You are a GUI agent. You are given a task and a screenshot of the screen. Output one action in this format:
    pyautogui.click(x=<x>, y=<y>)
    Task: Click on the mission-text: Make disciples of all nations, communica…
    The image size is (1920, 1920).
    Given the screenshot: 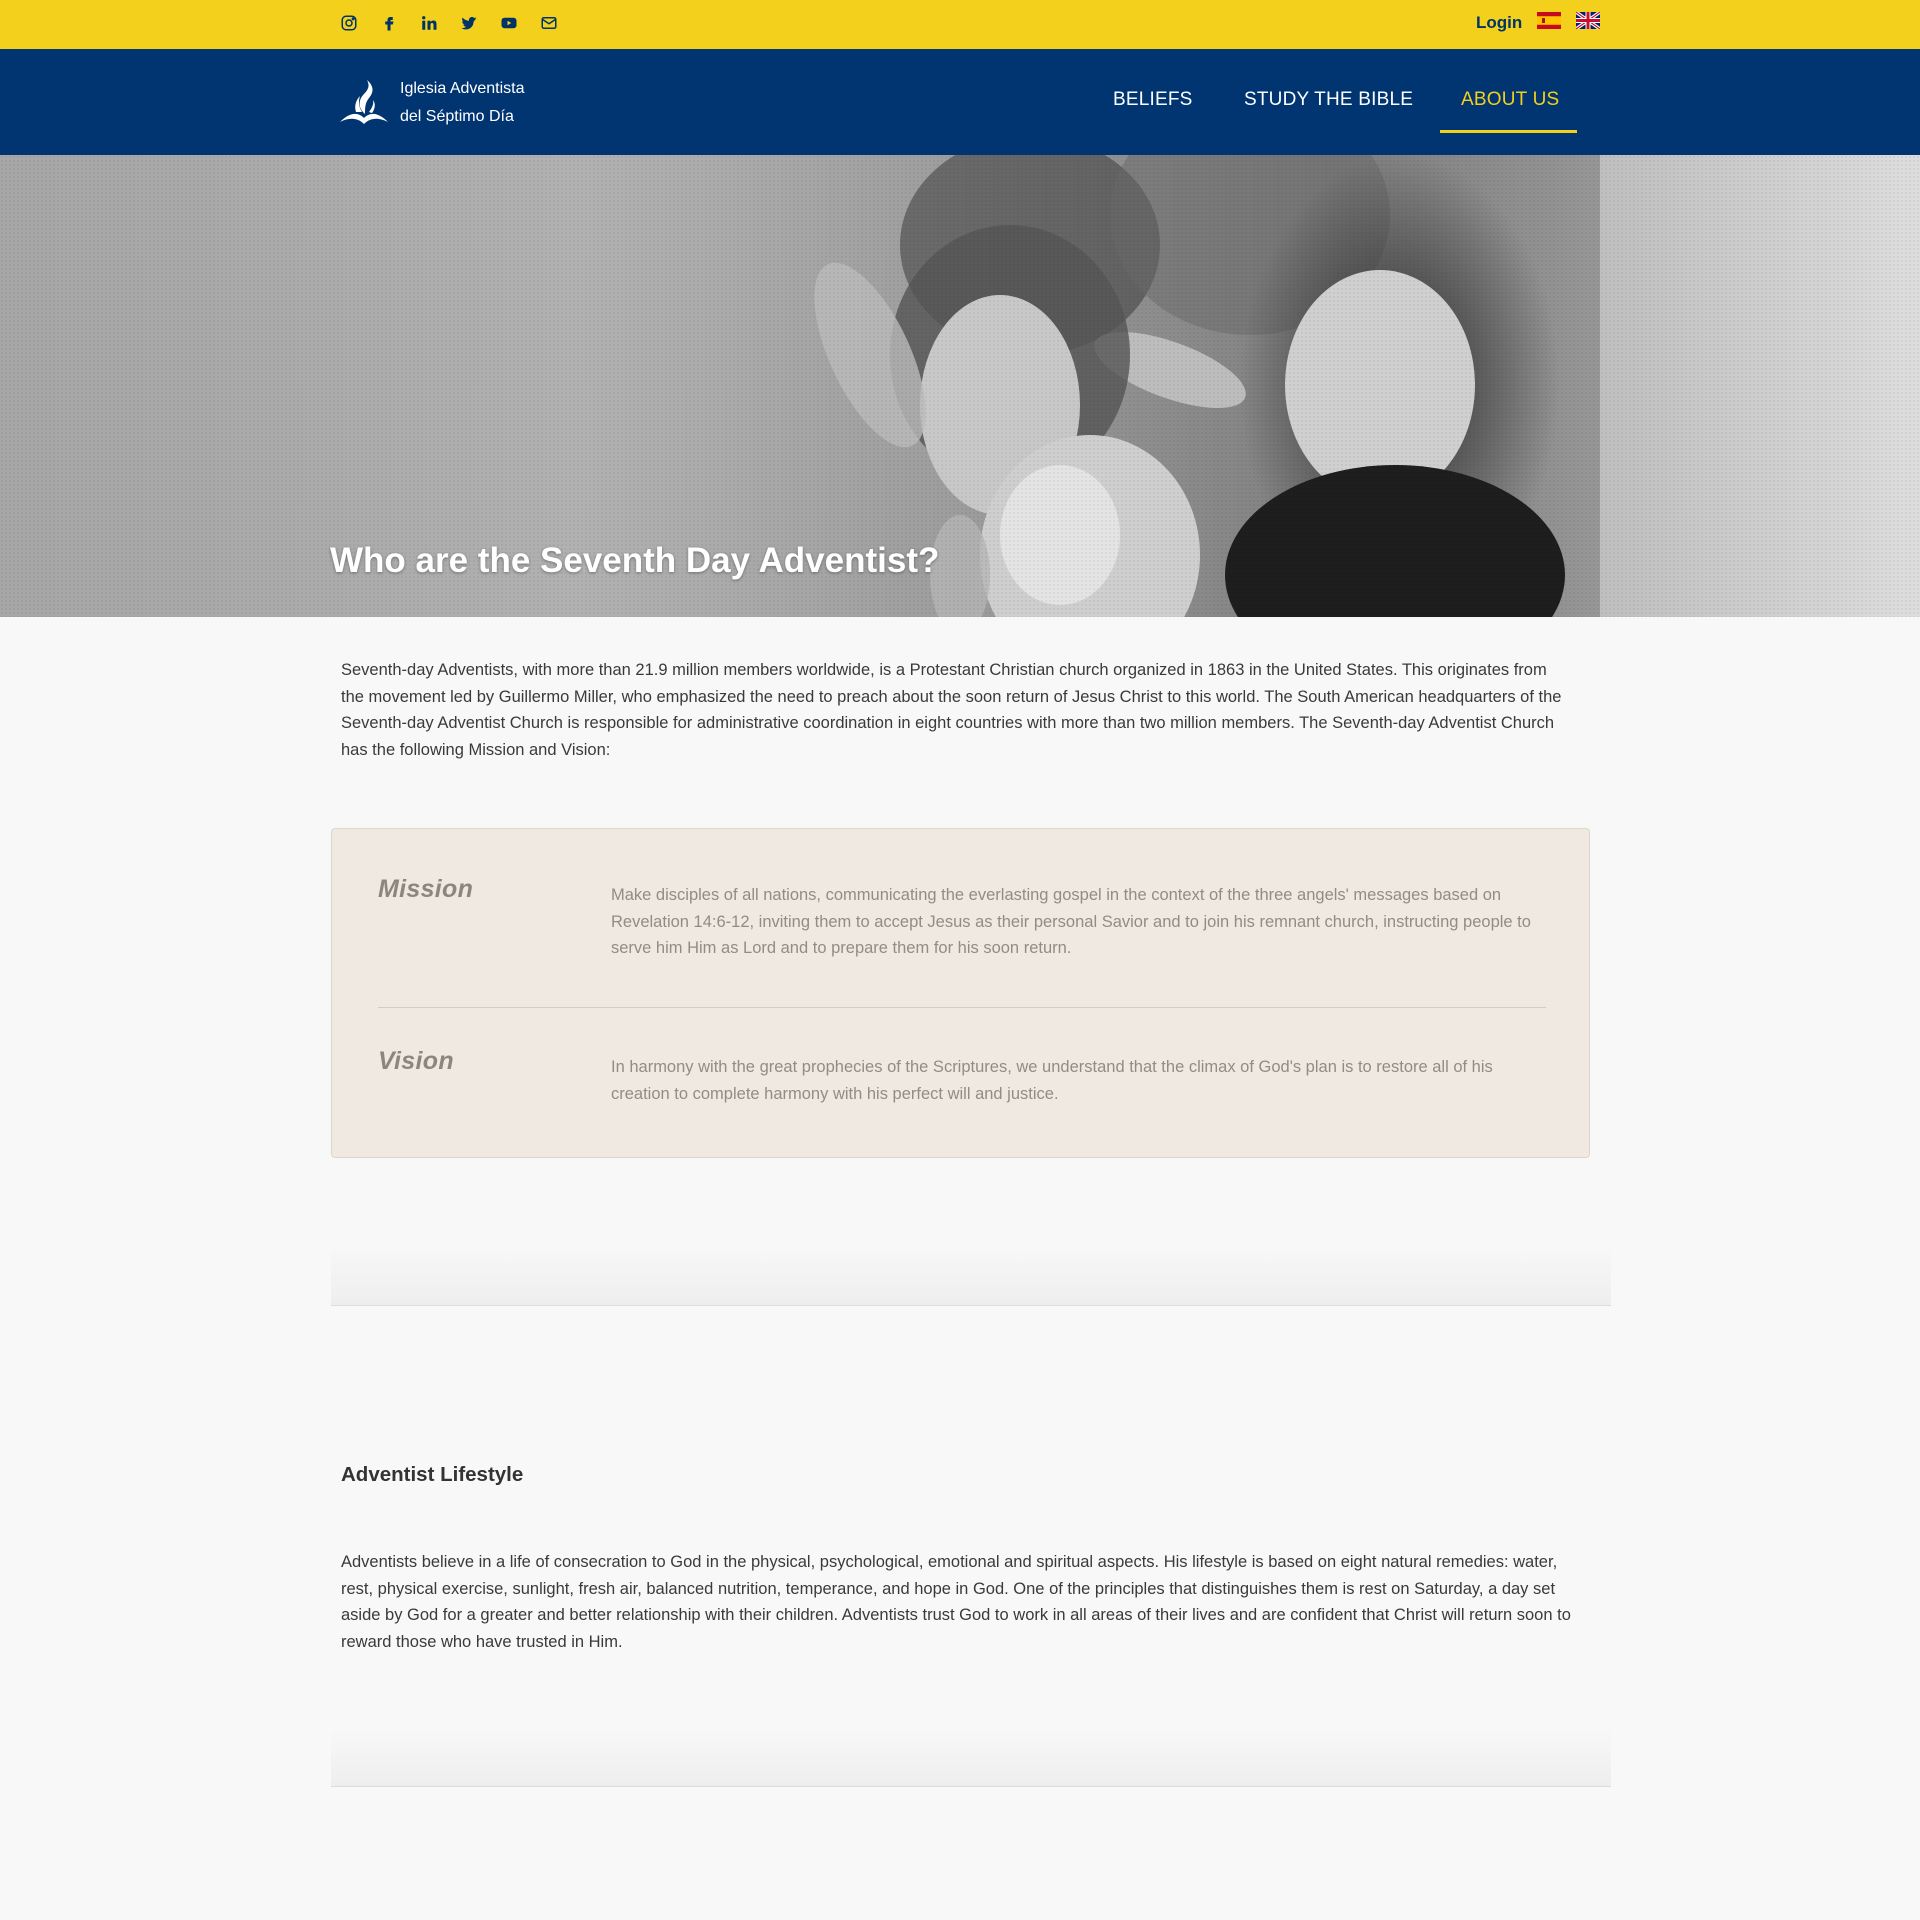 What is the action you would take?
    pyautogui.click(x=1071, y=921)
    